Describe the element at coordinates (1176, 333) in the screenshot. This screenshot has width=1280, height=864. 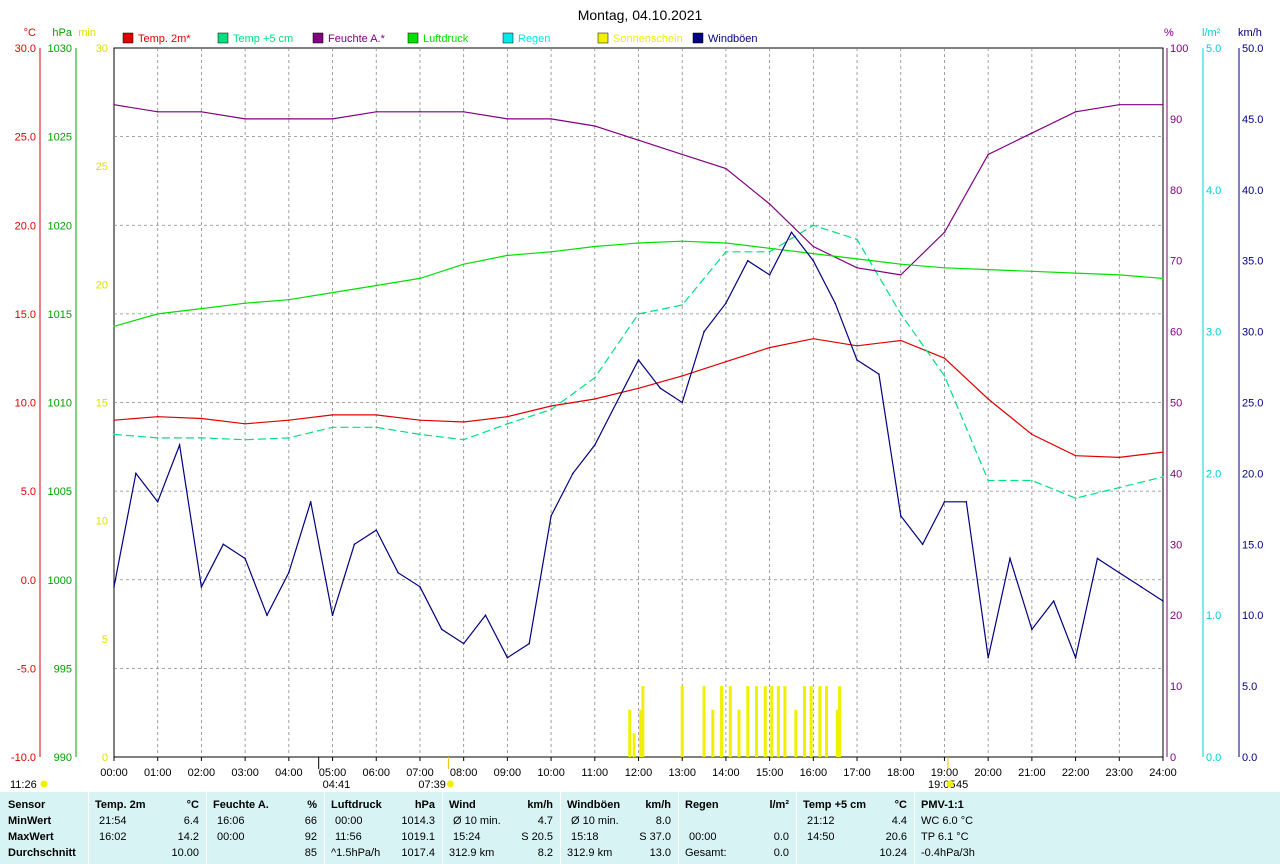
I see `humidity-axis-tick: 60` at that location.